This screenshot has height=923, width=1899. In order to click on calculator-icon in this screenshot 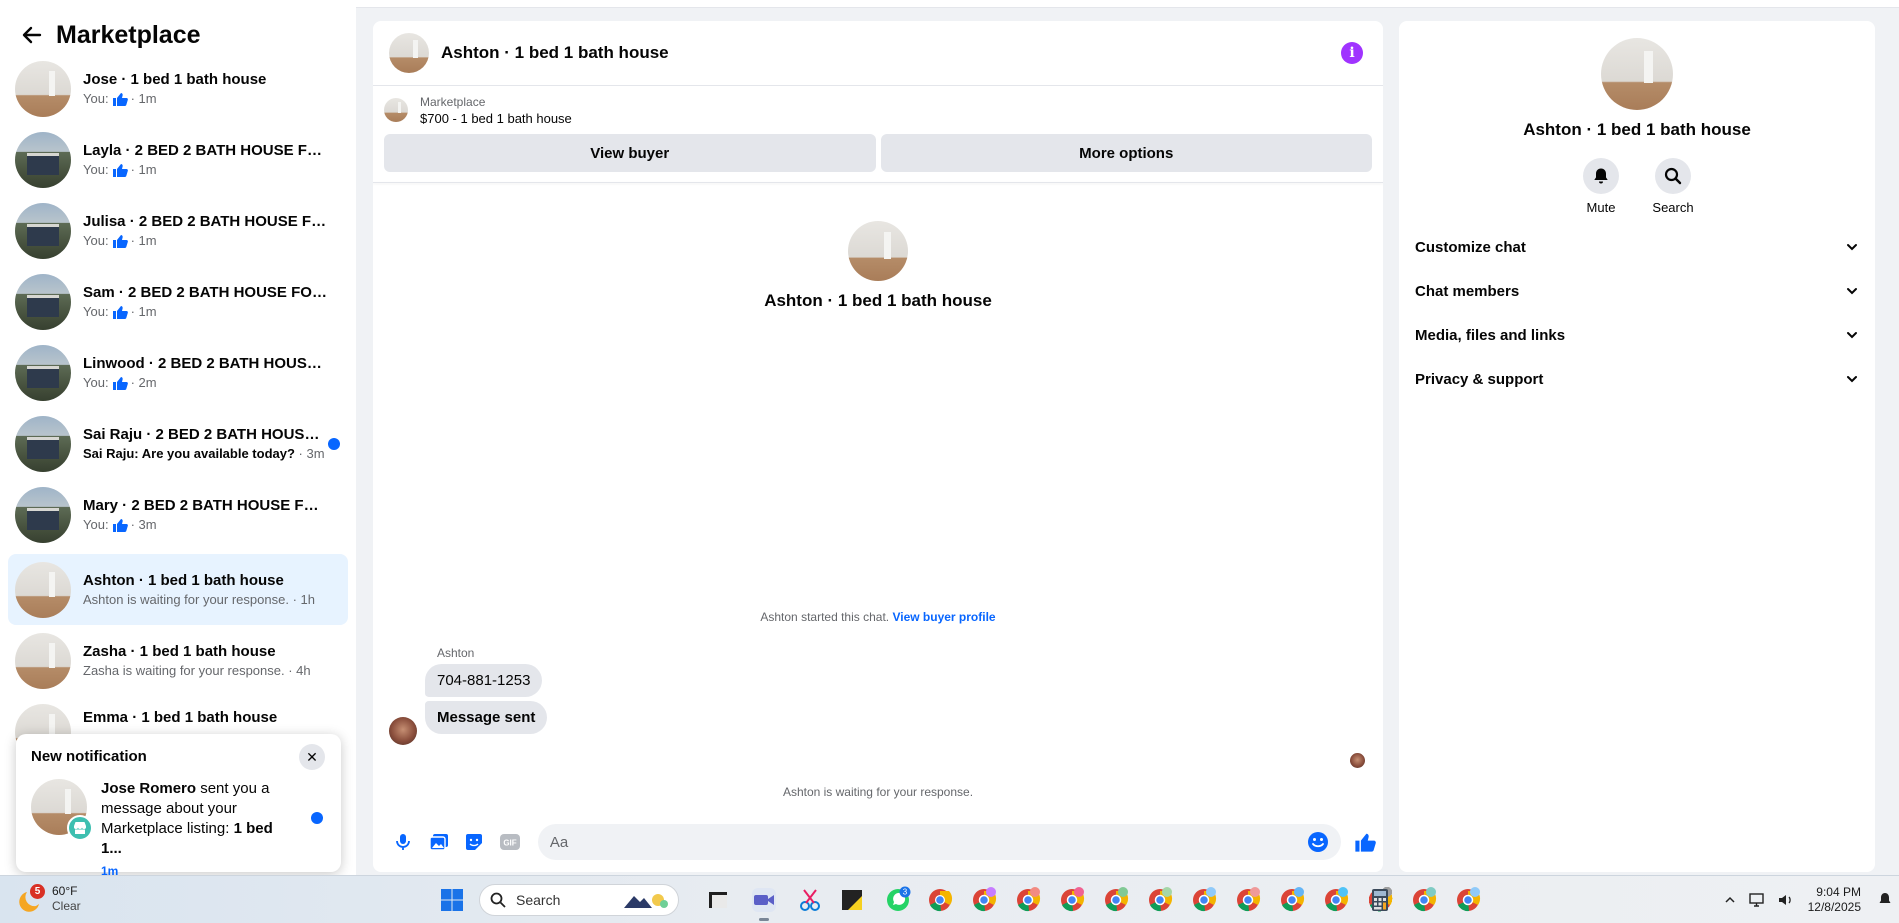, I will do `click(1380, 900)`.